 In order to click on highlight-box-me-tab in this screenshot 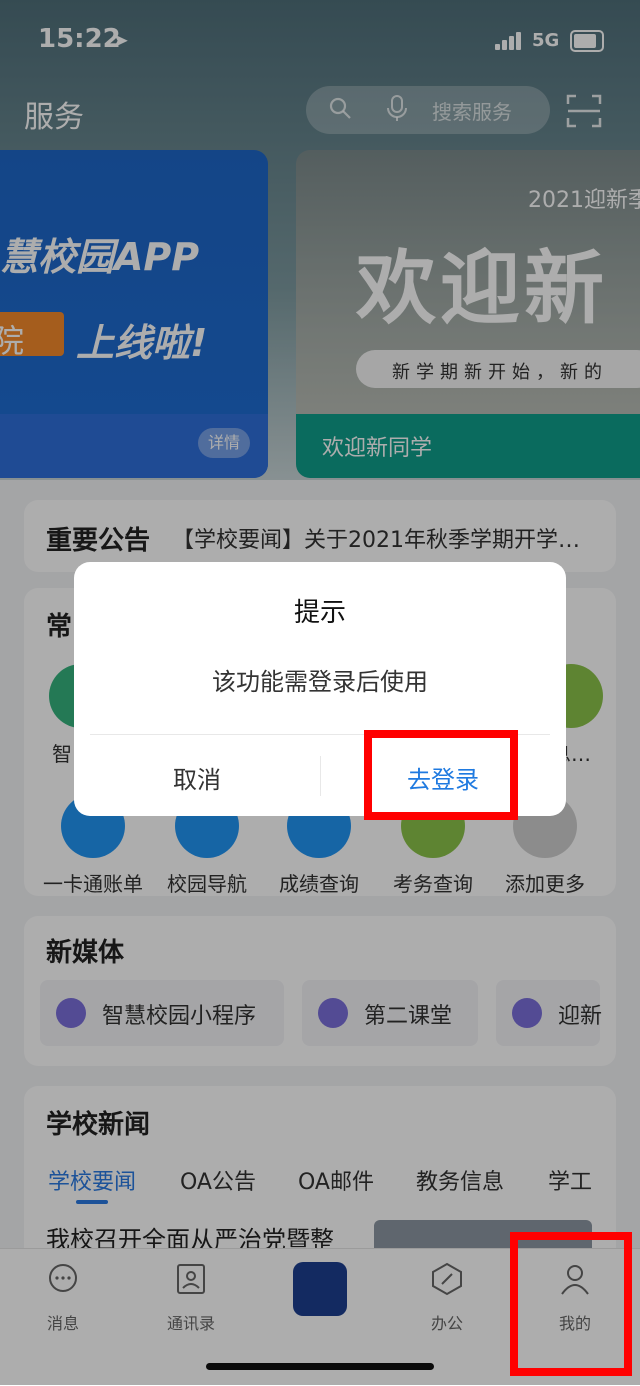, I will do `click(571, 1304)`.